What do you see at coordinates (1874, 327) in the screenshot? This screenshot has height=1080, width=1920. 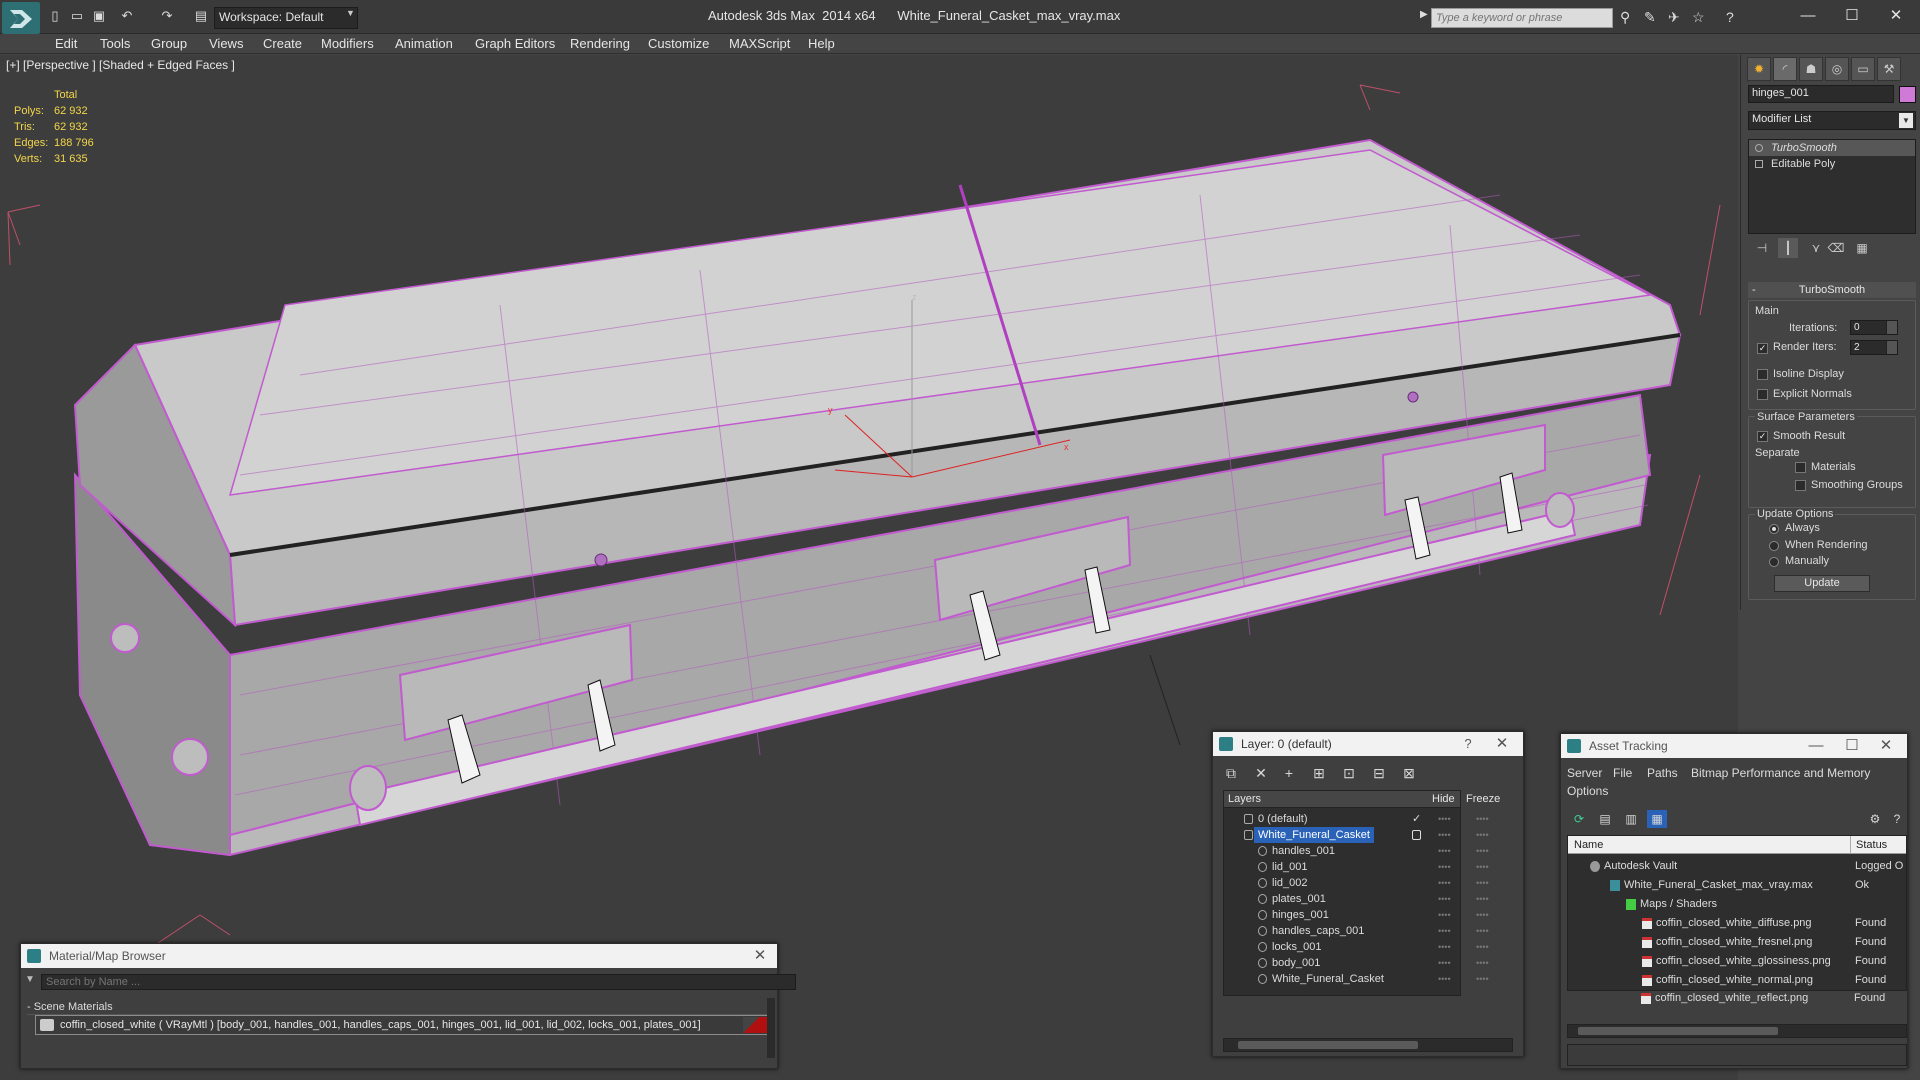 I see `iterations-spinner: 0` at bounding box center [1874, 327].